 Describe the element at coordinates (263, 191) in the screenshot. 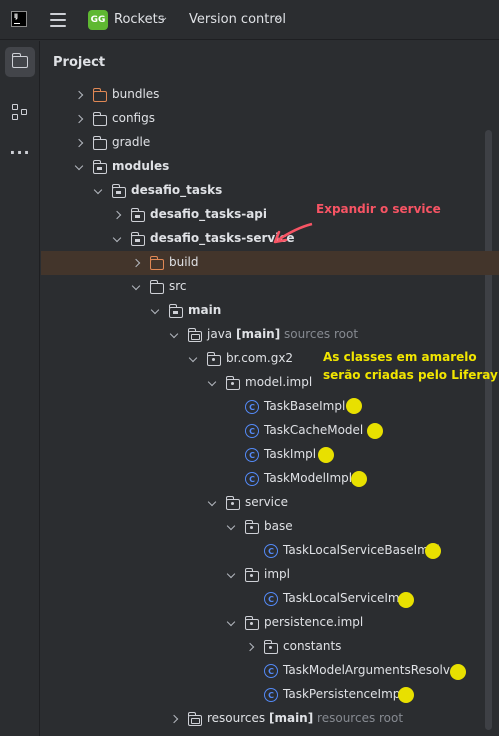

I see `tree-row: desafio_tasks` at that location.